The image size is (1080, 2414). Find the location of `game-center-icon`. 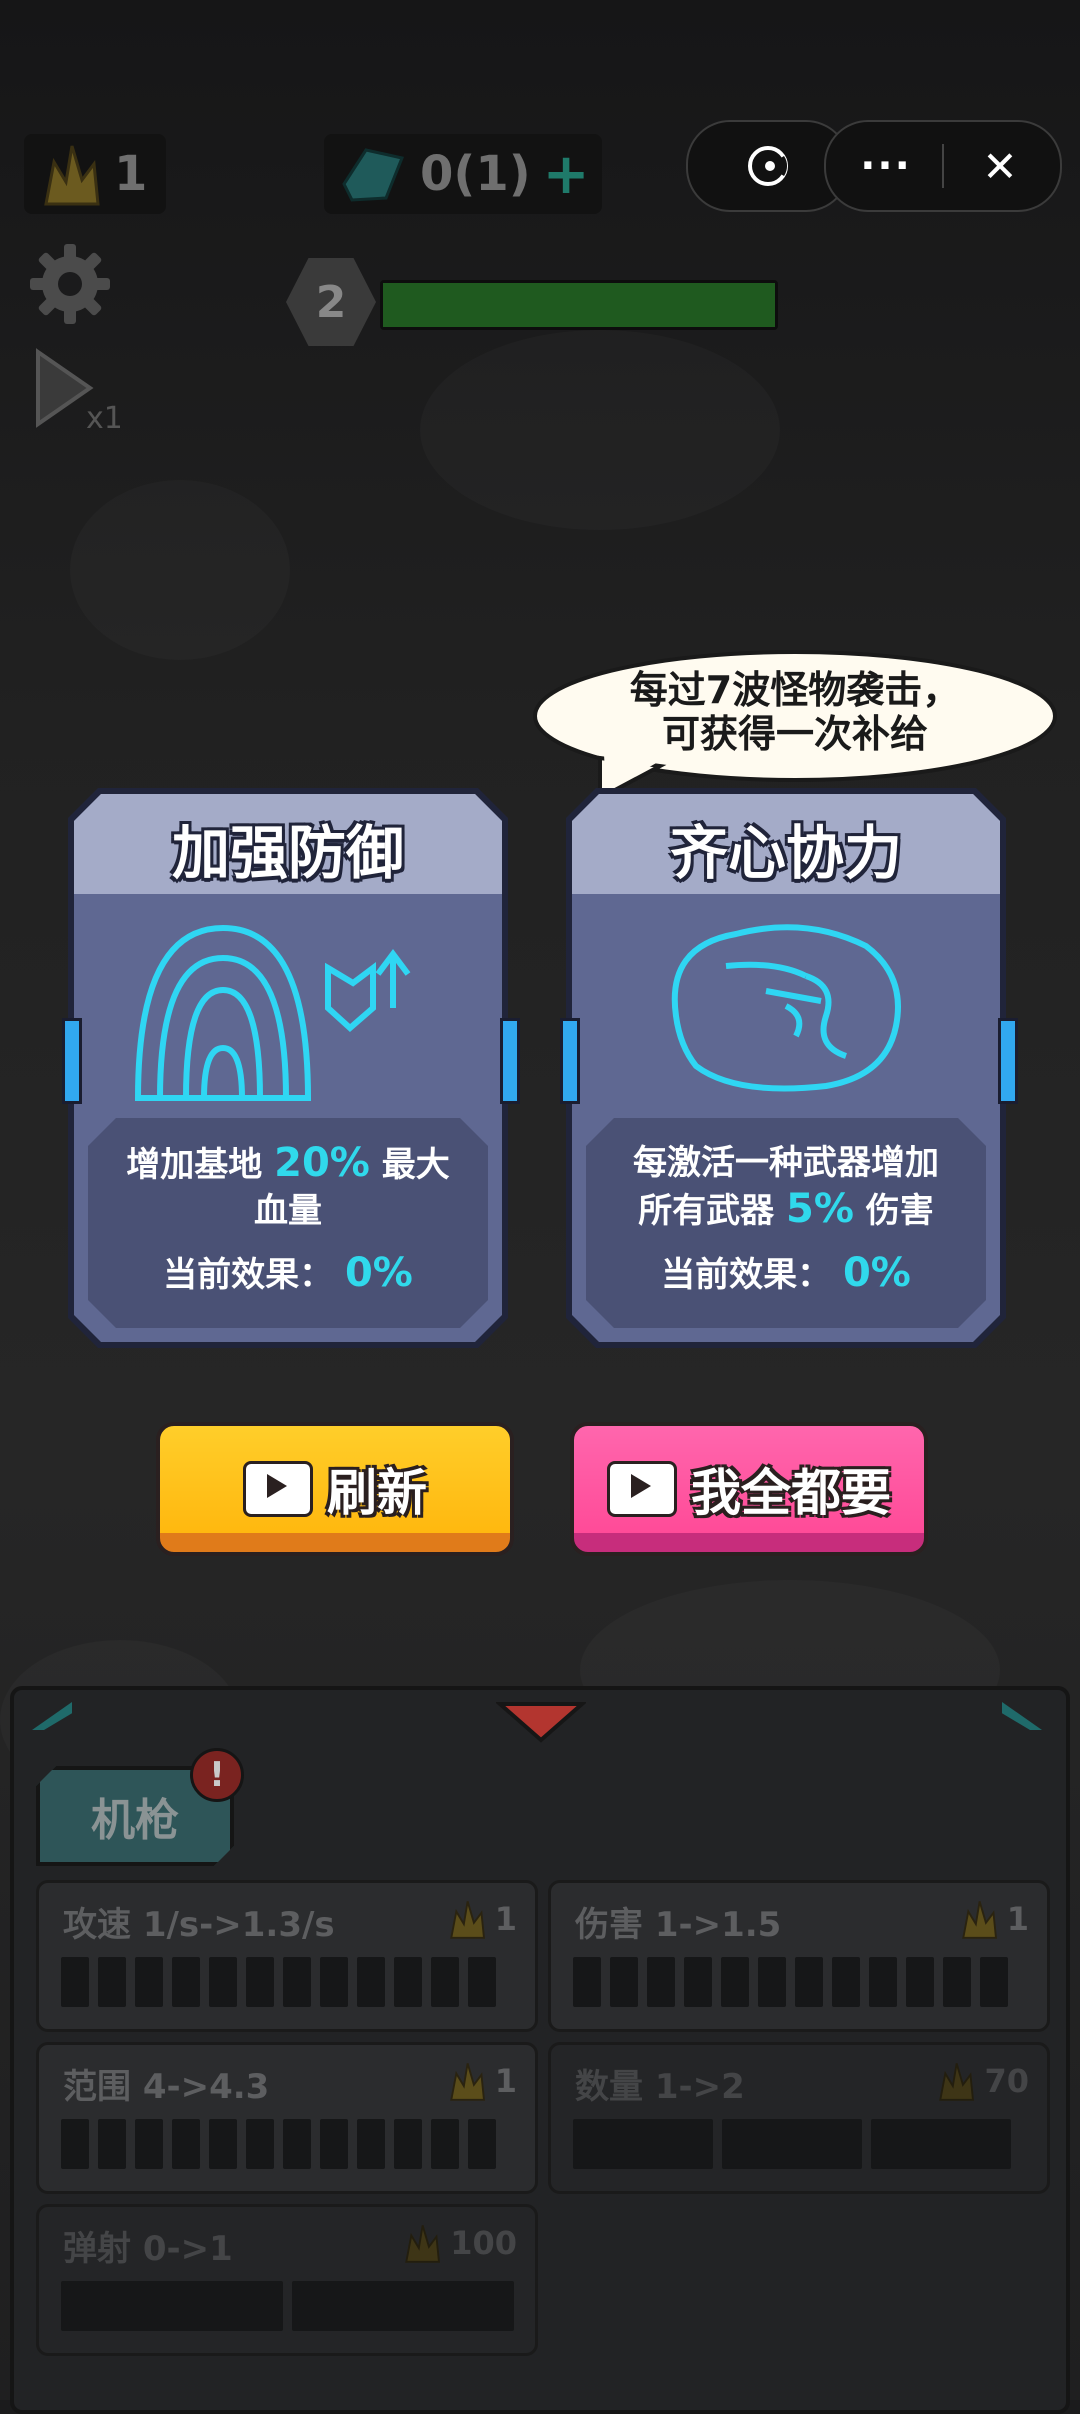

game-center-icon is located at coordinates (768, 166).